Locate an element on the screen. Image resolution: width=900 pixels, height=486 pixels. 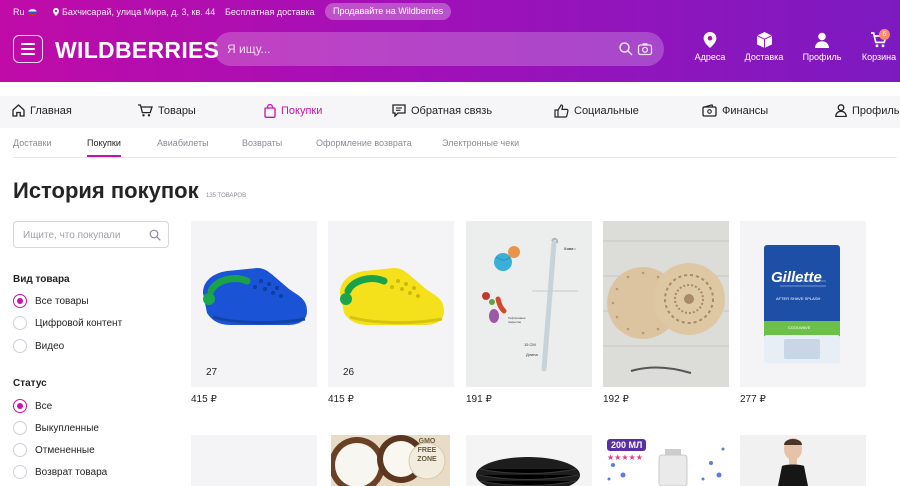
radio-status-all: Все is located at coordinates (32, 406).